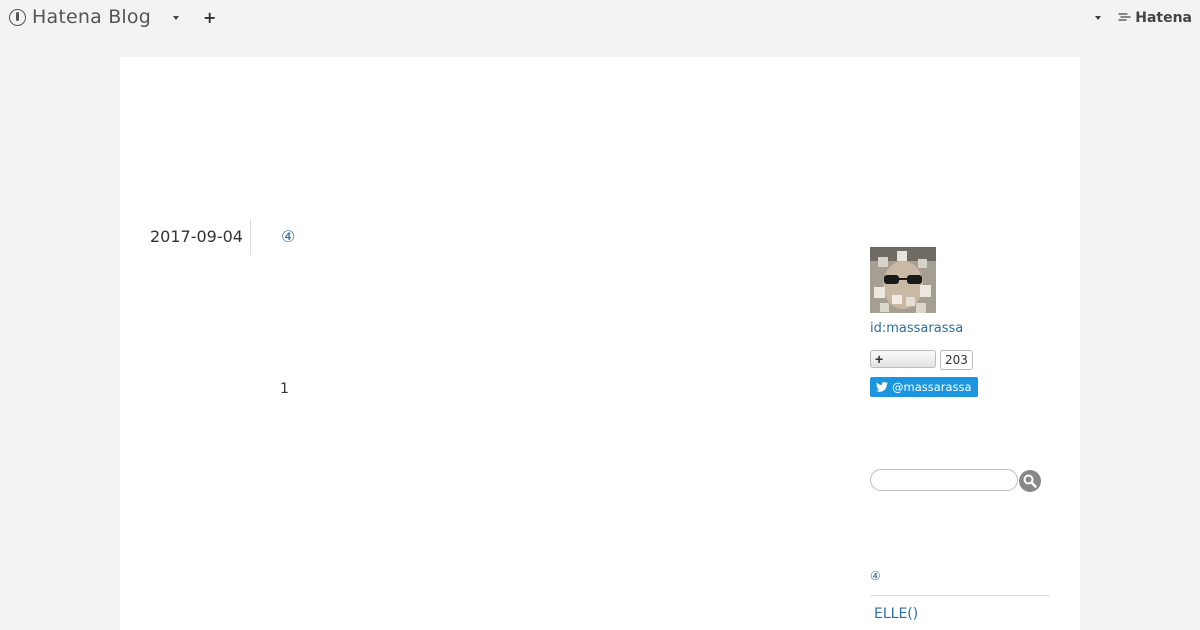 Image resolution: width=1200 pixels, height=630 pixels. I want to click on subscribe-button: +, so click(903, 359).